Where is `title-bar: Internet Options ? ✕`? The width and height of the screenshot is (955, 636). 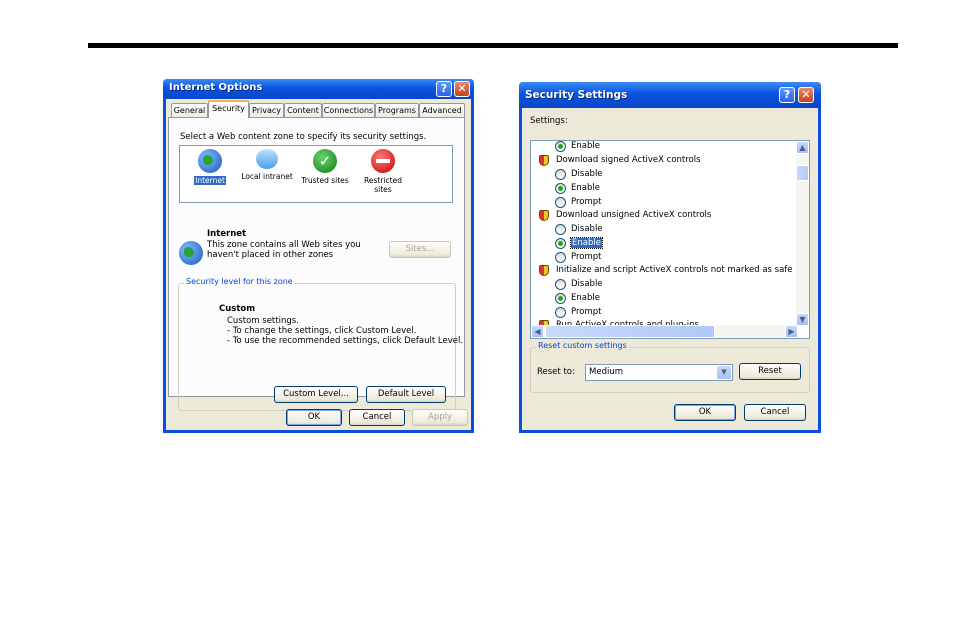 title-bar: Internet Options ? ✕ is located at coordinates (318, 89).